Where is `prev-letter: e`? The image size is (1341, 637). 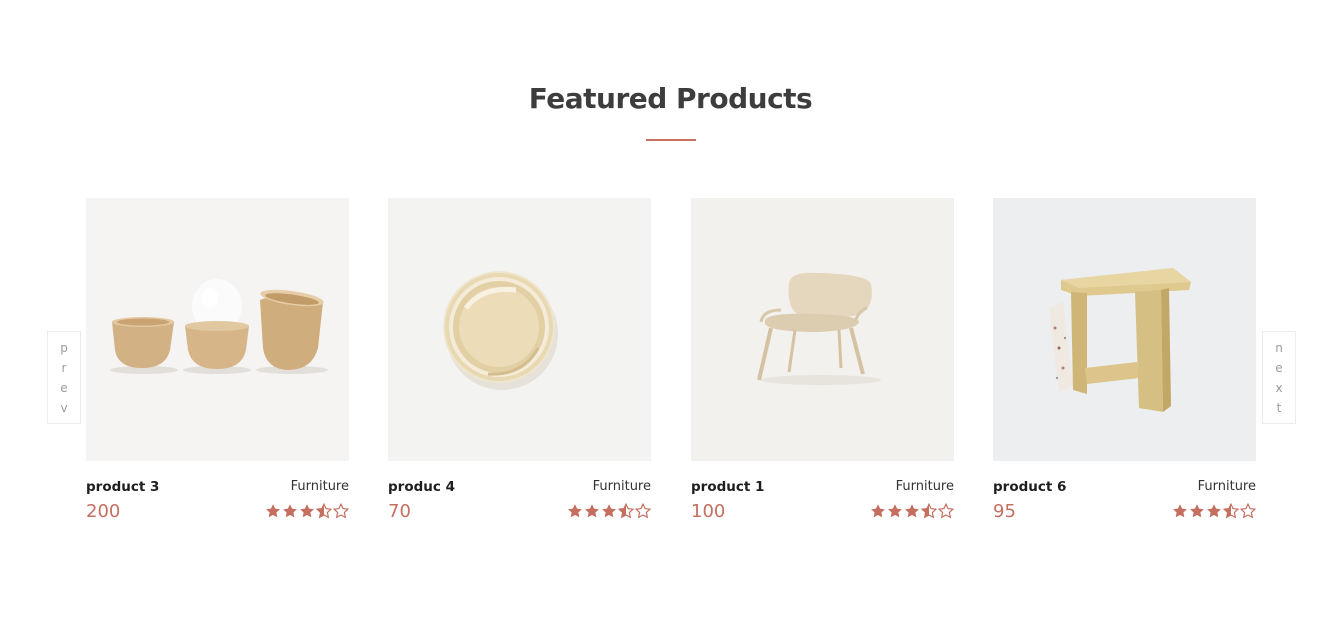
prev-letter: e is located at coordinates (64, 387).